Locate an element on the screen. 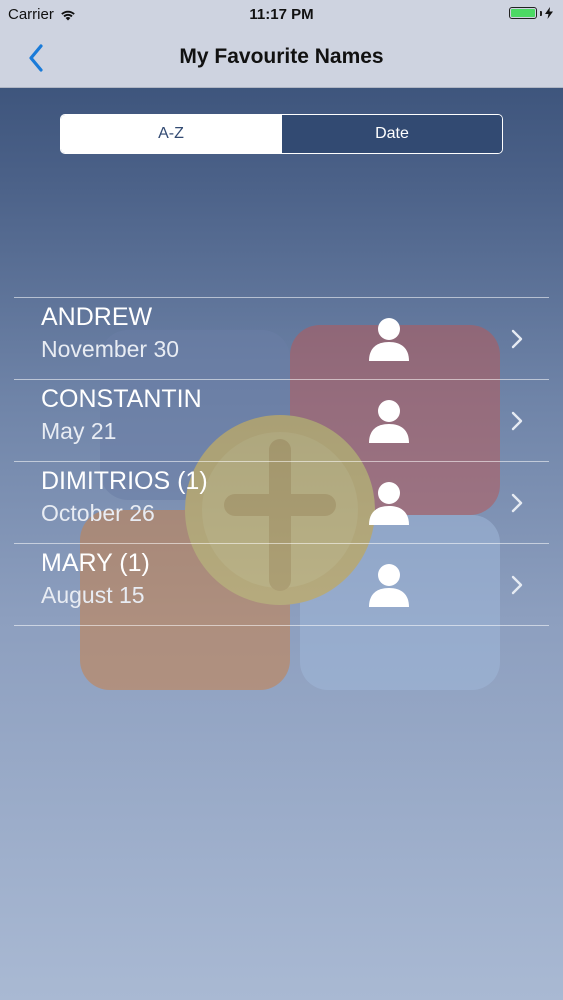 The width and height of the screenshot is (563, 1000). list-item: MARY (1) August 15 is located at coordinates (281, 584).